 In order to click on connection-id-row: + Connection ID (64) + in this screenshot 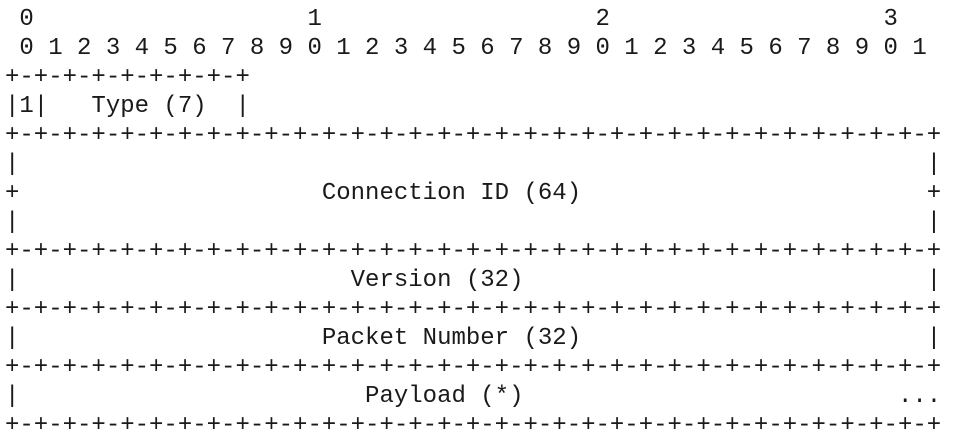, I will do `click(473, 193)`.